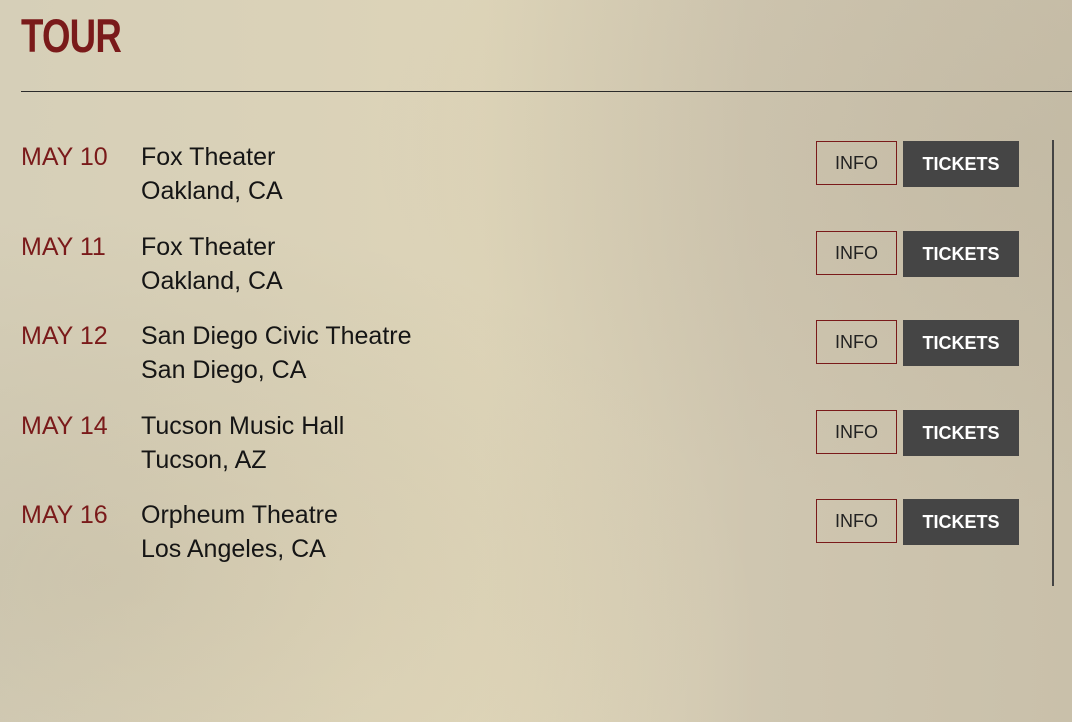 The image size is (1072, 722). Describe the element at coordinates (64, 515) in the screenshot. I see `event-date: MAY 16` at that location.